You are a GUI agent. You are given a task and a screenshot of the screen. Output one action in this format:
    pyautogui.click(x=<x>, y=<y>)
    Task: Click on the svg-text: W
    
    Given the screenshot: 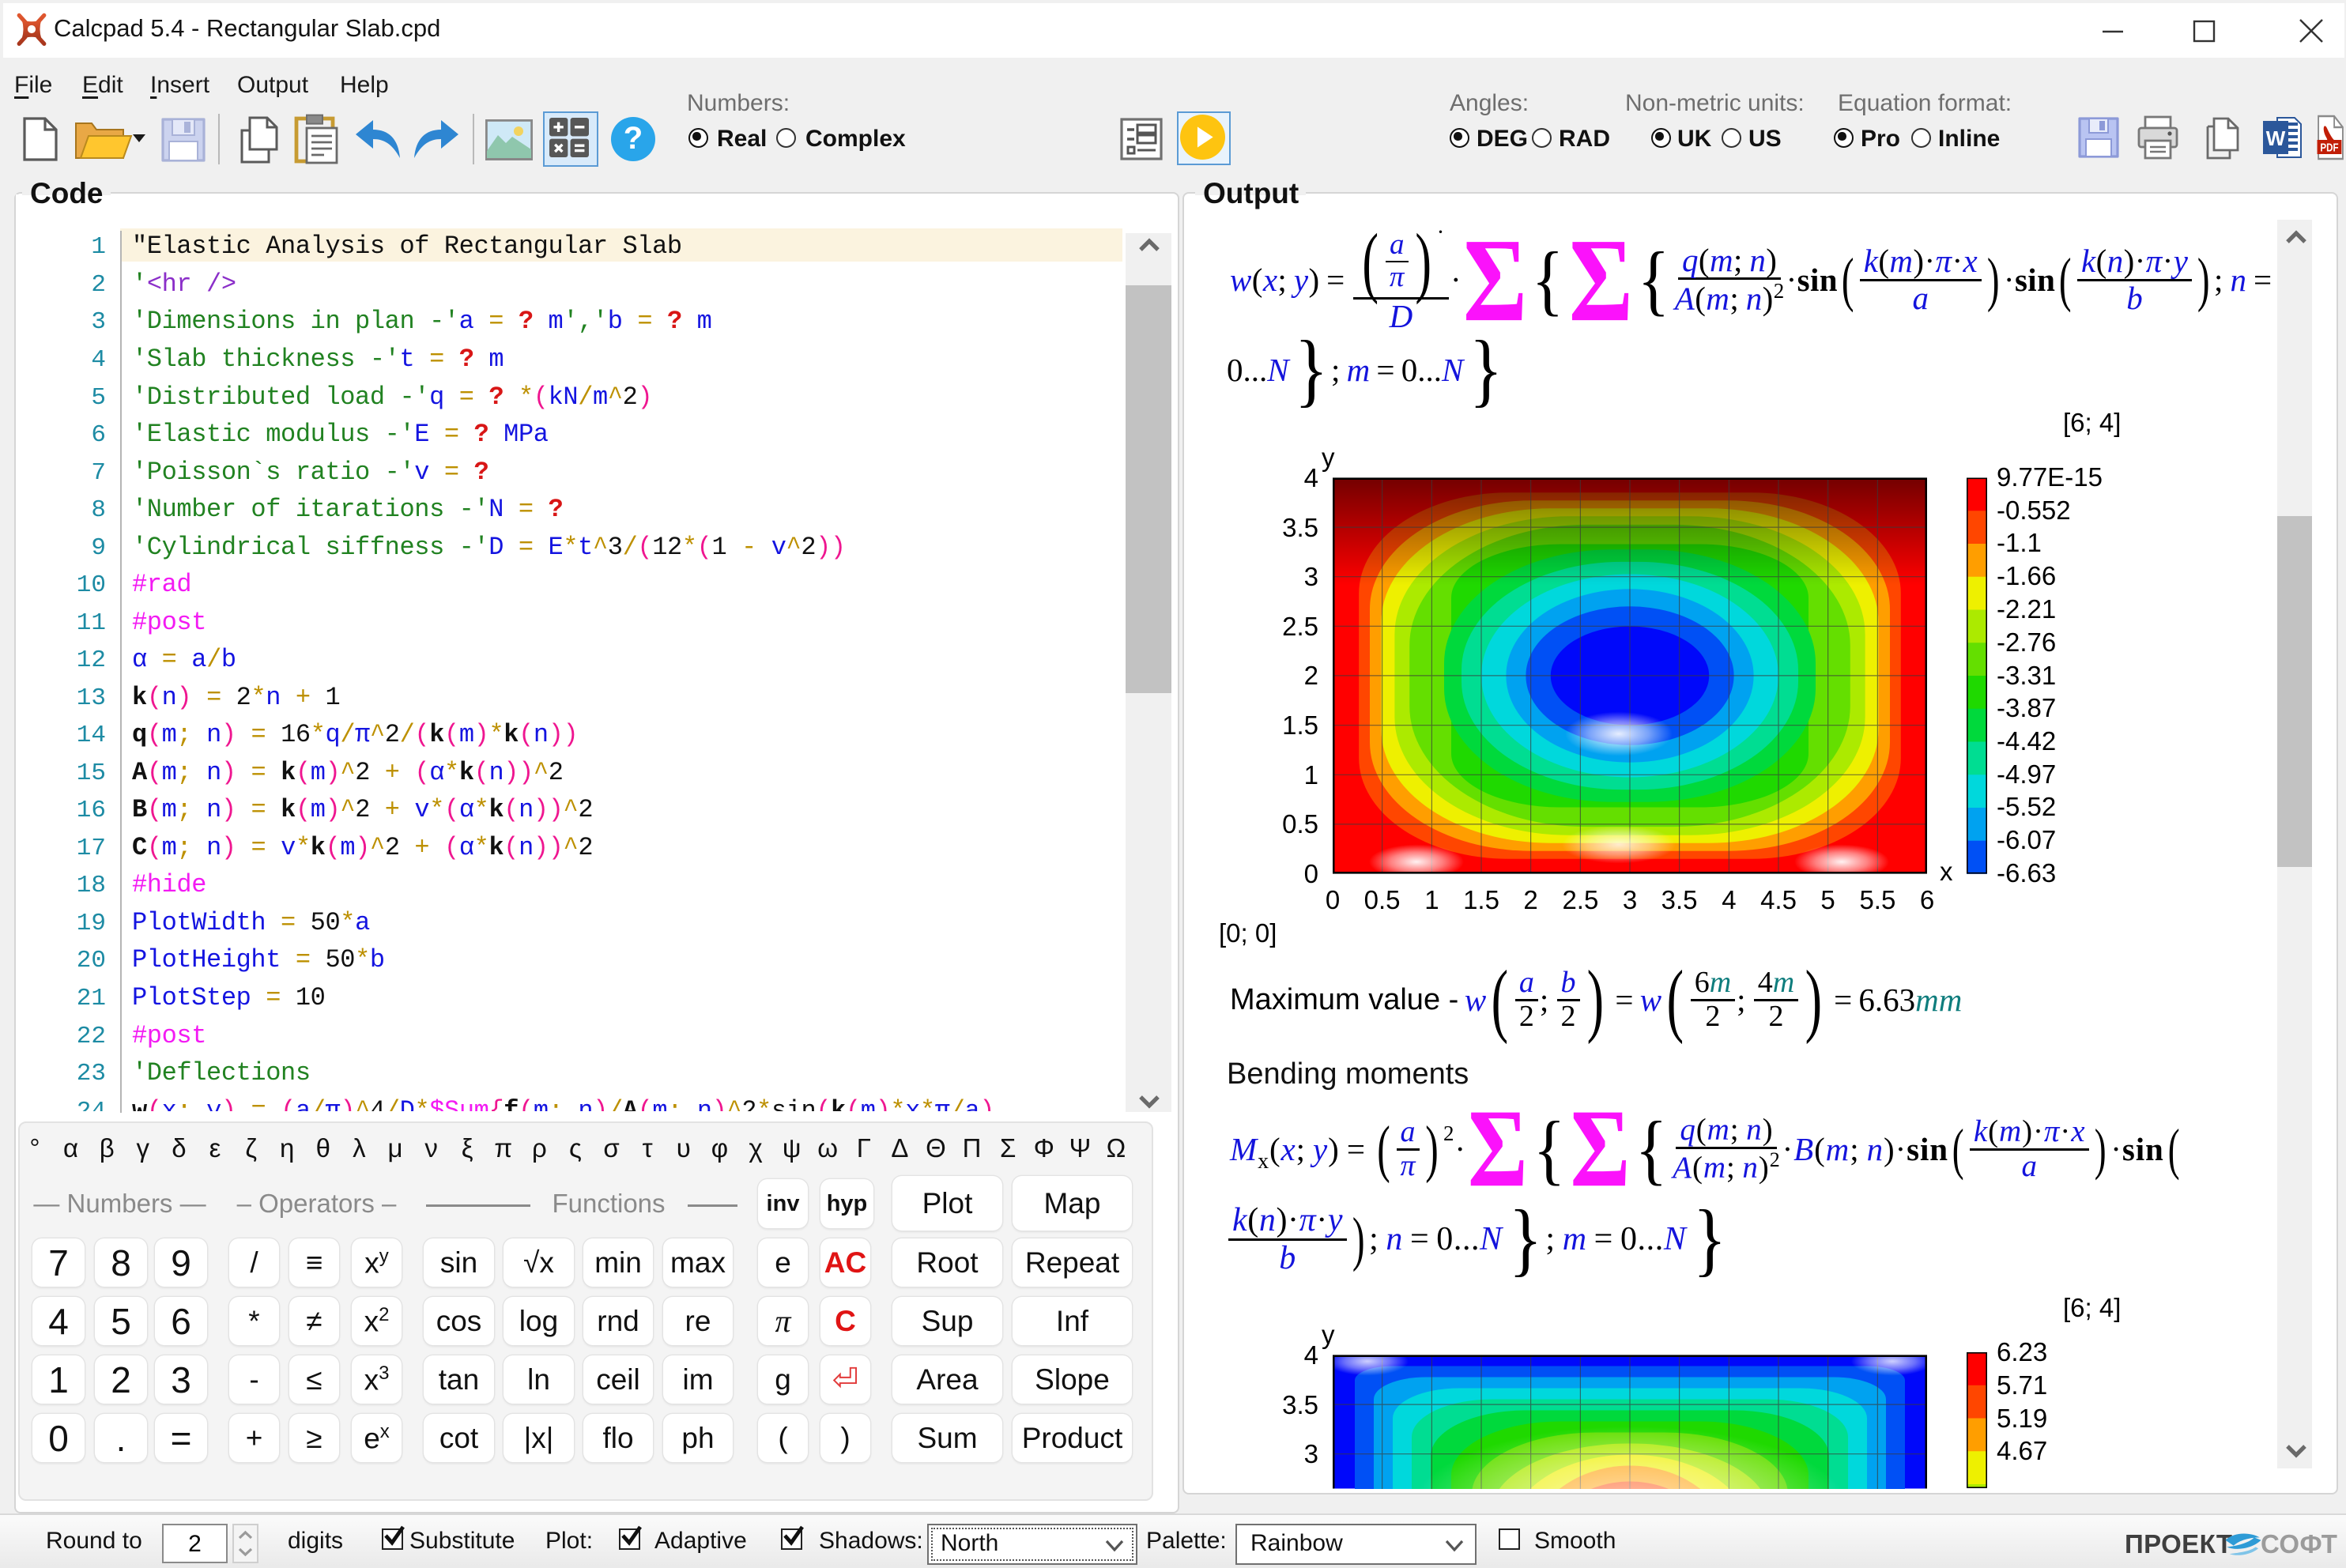 What is the action you would take?
    pyautogui.click(x=2276, y=138)
    